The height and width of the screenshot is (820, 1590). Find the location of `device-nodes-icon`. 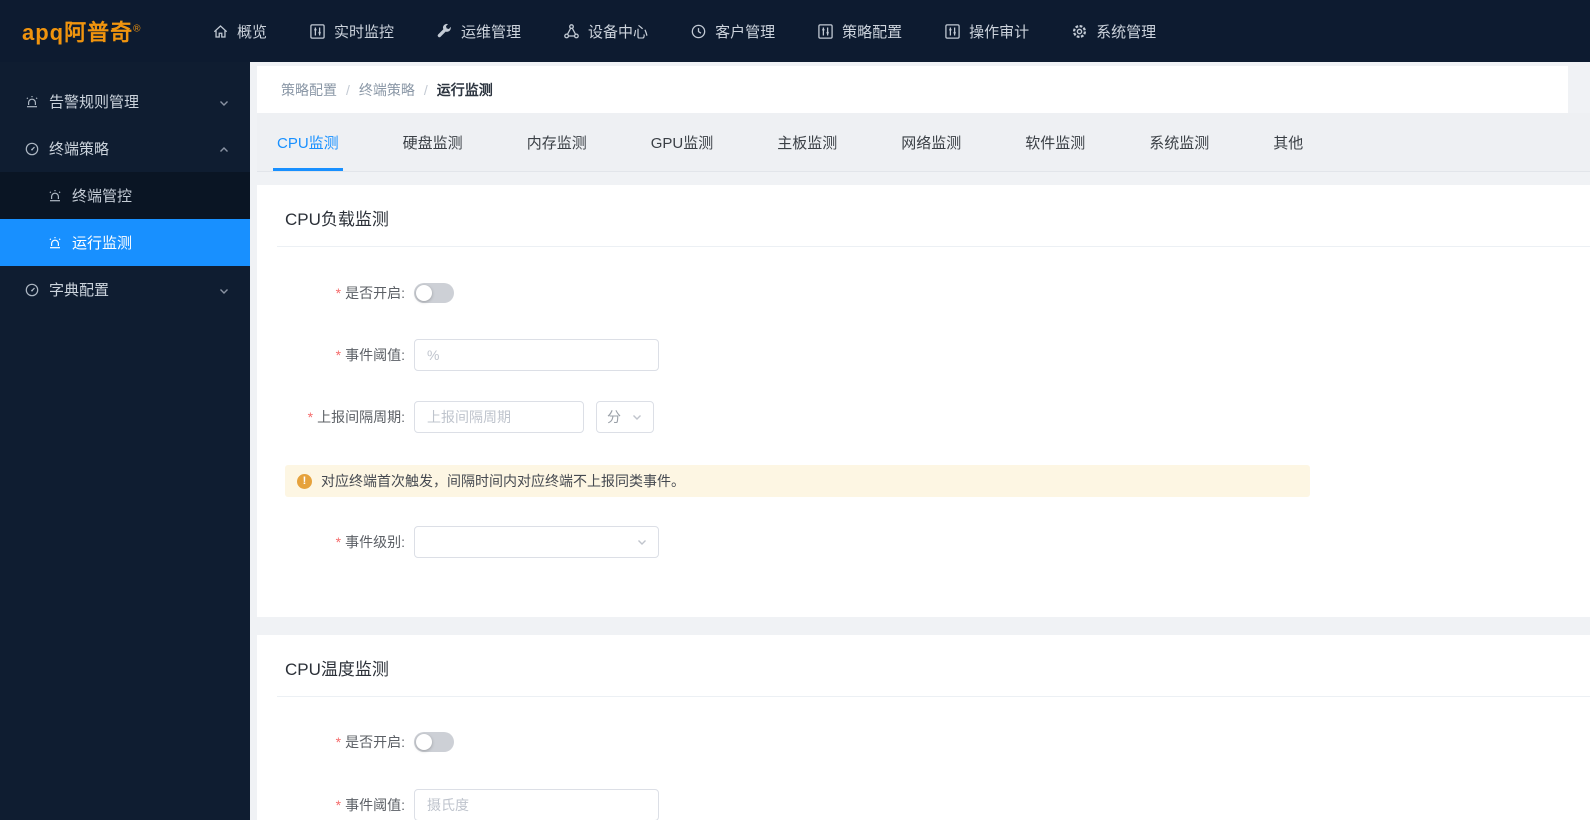

device-nodes-icon is located at coordinates (571, 31).